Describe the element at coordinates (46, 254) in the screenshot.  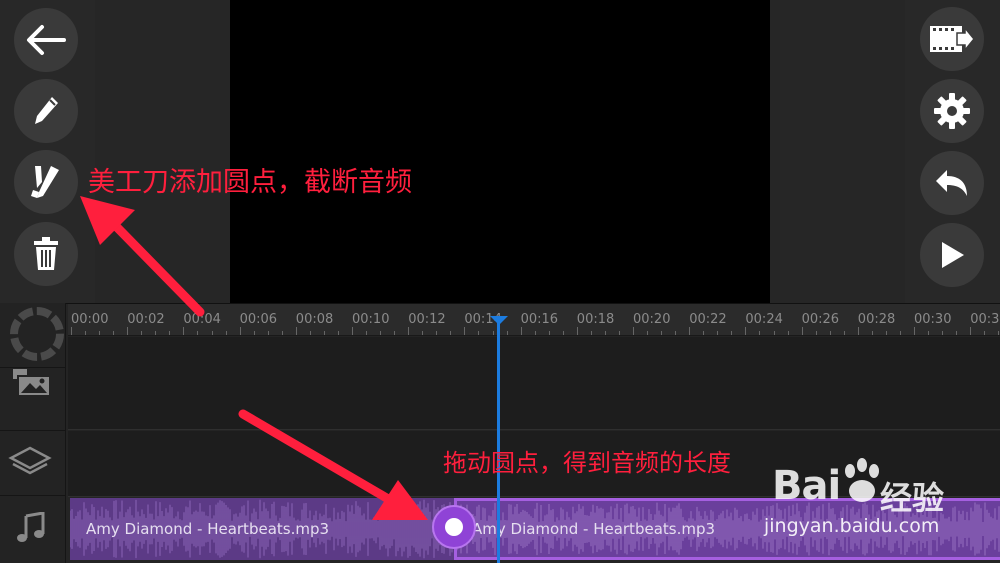
I see `delete-button` at that location.